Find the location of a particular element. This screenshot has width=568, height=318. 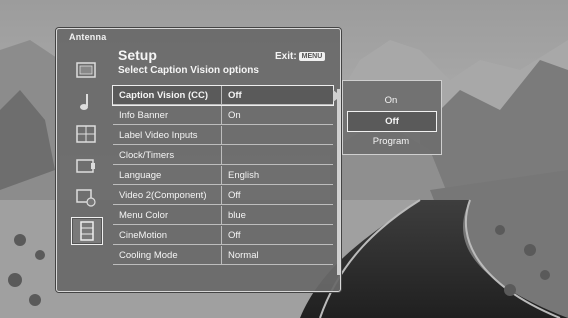

menu-item-label: Clock/Timers is located at coordinates (167, 155).